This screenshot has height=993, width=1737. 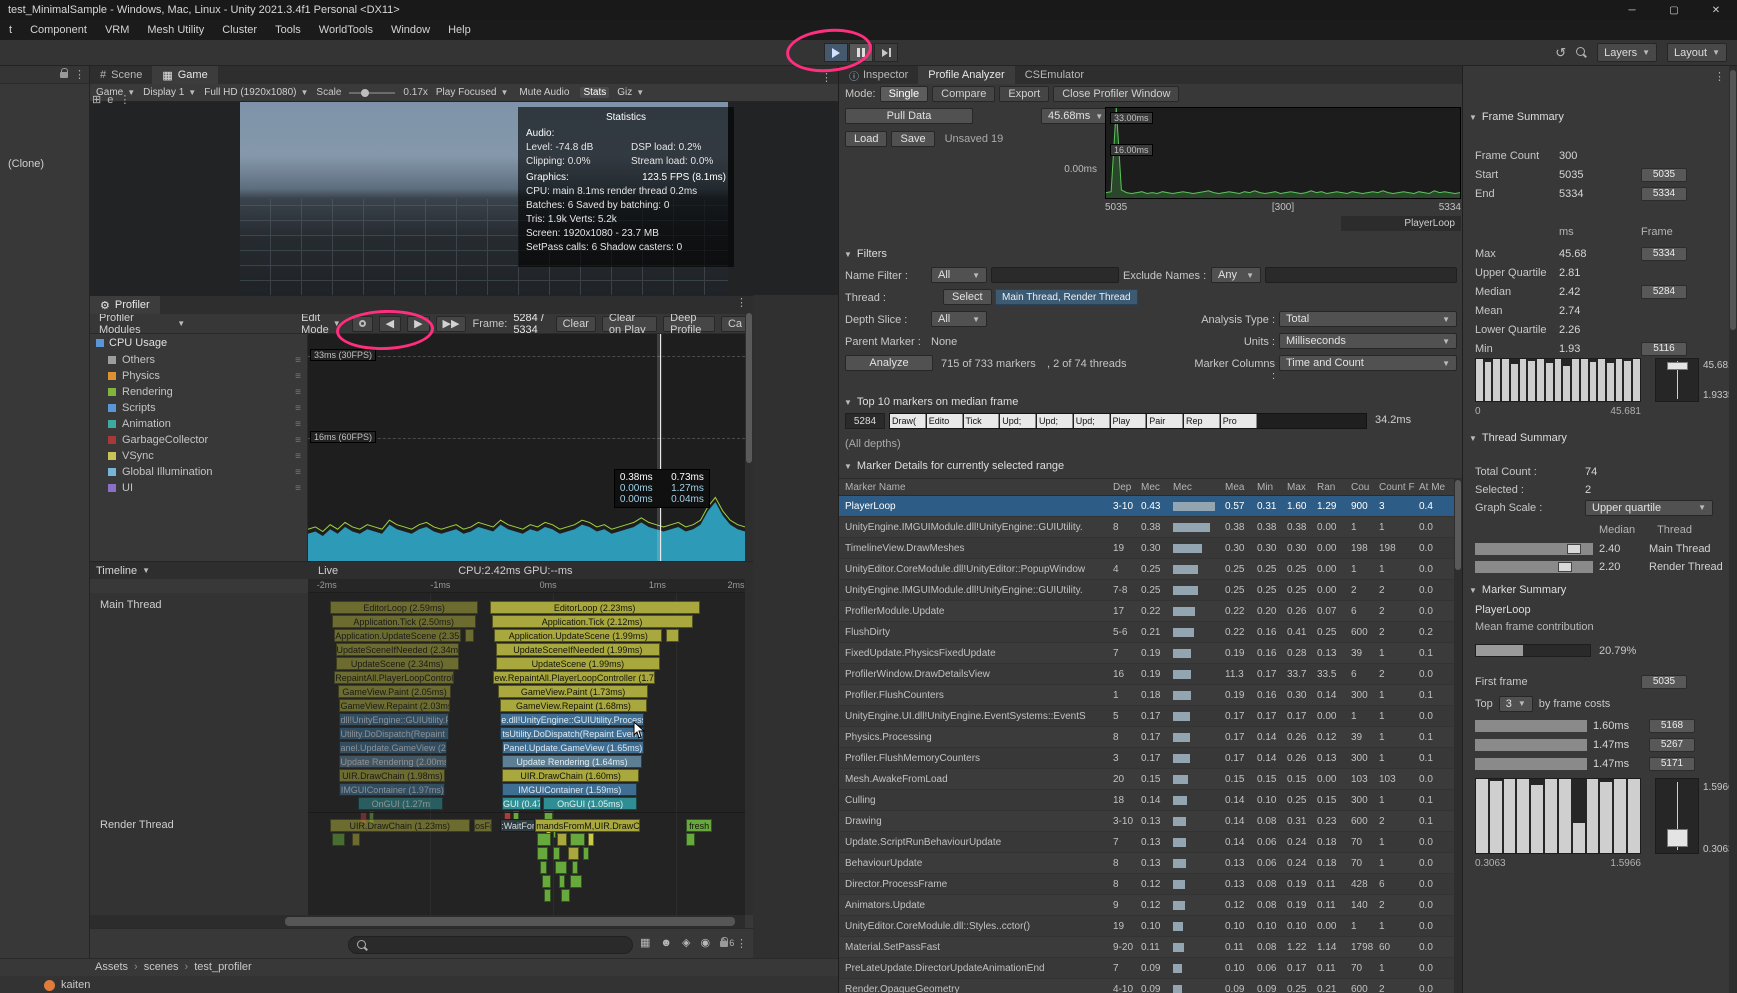 I want to click on frame-time-chart: 33.00ms 16.00ms, so click(x=1283, y=153).